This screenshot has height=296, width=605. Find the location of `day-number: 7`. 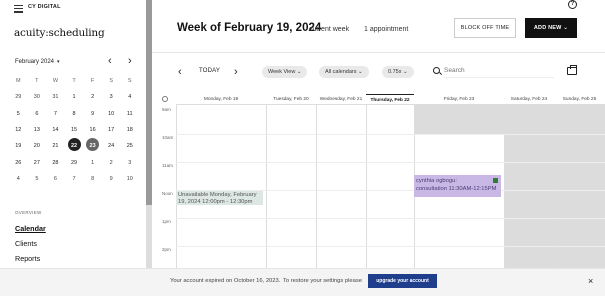

day-number: 7 is located at coordinates (74, 178).